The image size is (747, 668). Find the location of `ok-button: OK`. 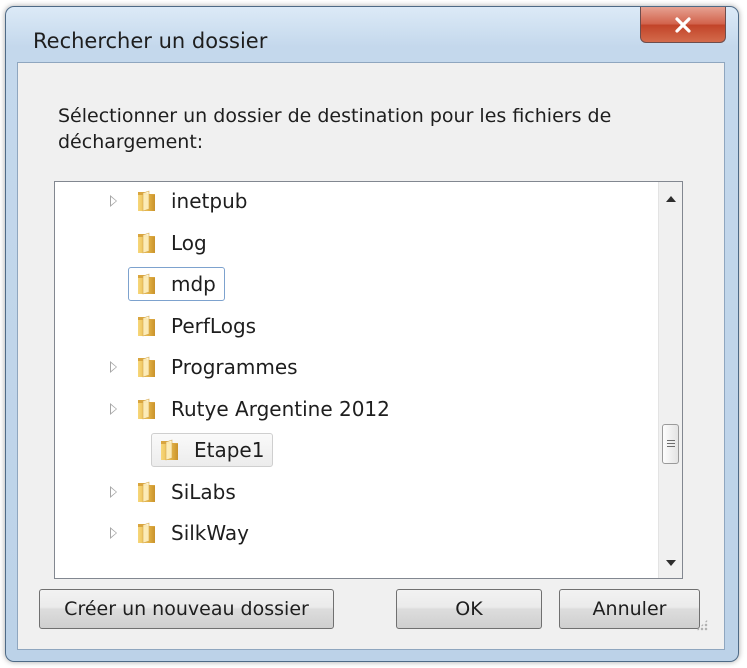

ok-button: OK is located at coordinates (469, 609).